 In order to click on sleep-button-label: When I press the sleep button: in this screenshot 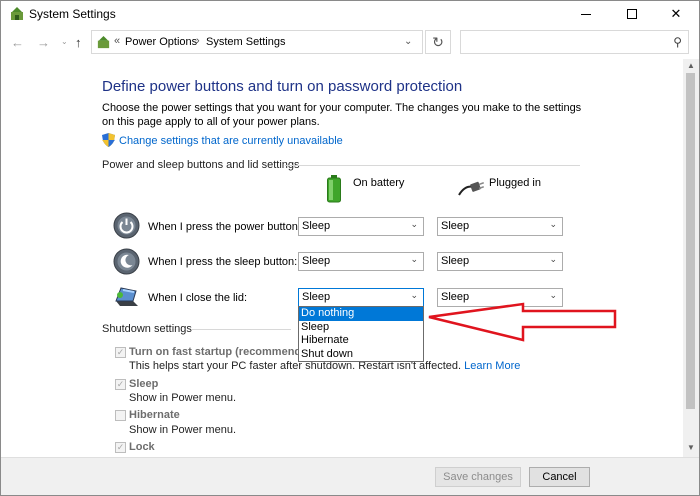, I will do `click(223, 262)`.